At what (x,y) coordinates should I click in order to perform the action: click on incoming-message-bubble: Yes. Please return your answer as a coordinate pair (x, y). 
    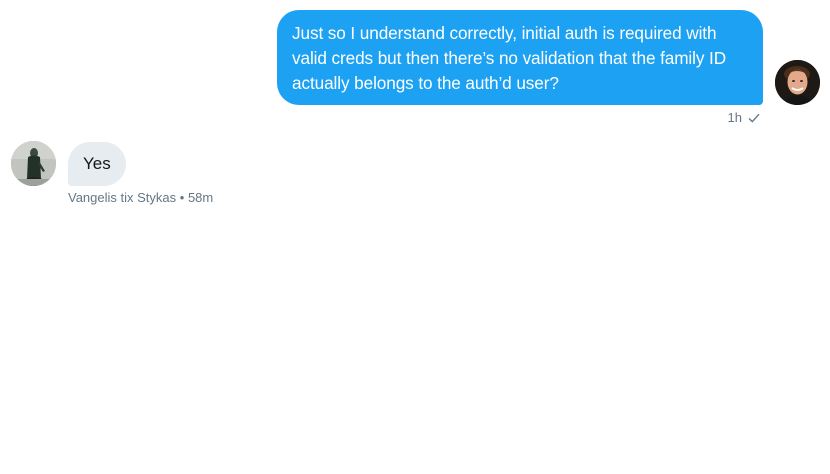
    Looking at the image, I should click on (97, 164).